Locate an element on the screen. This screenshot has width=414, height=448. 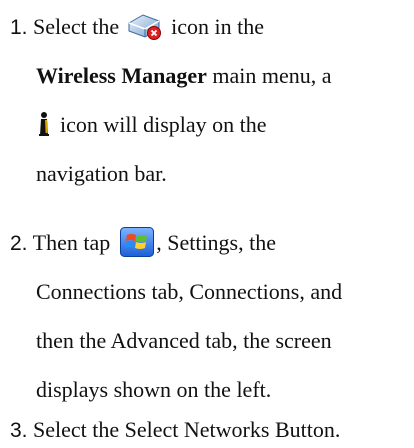
step-2-line-4: displays shown on the left. is located at coordinates (153, 390).